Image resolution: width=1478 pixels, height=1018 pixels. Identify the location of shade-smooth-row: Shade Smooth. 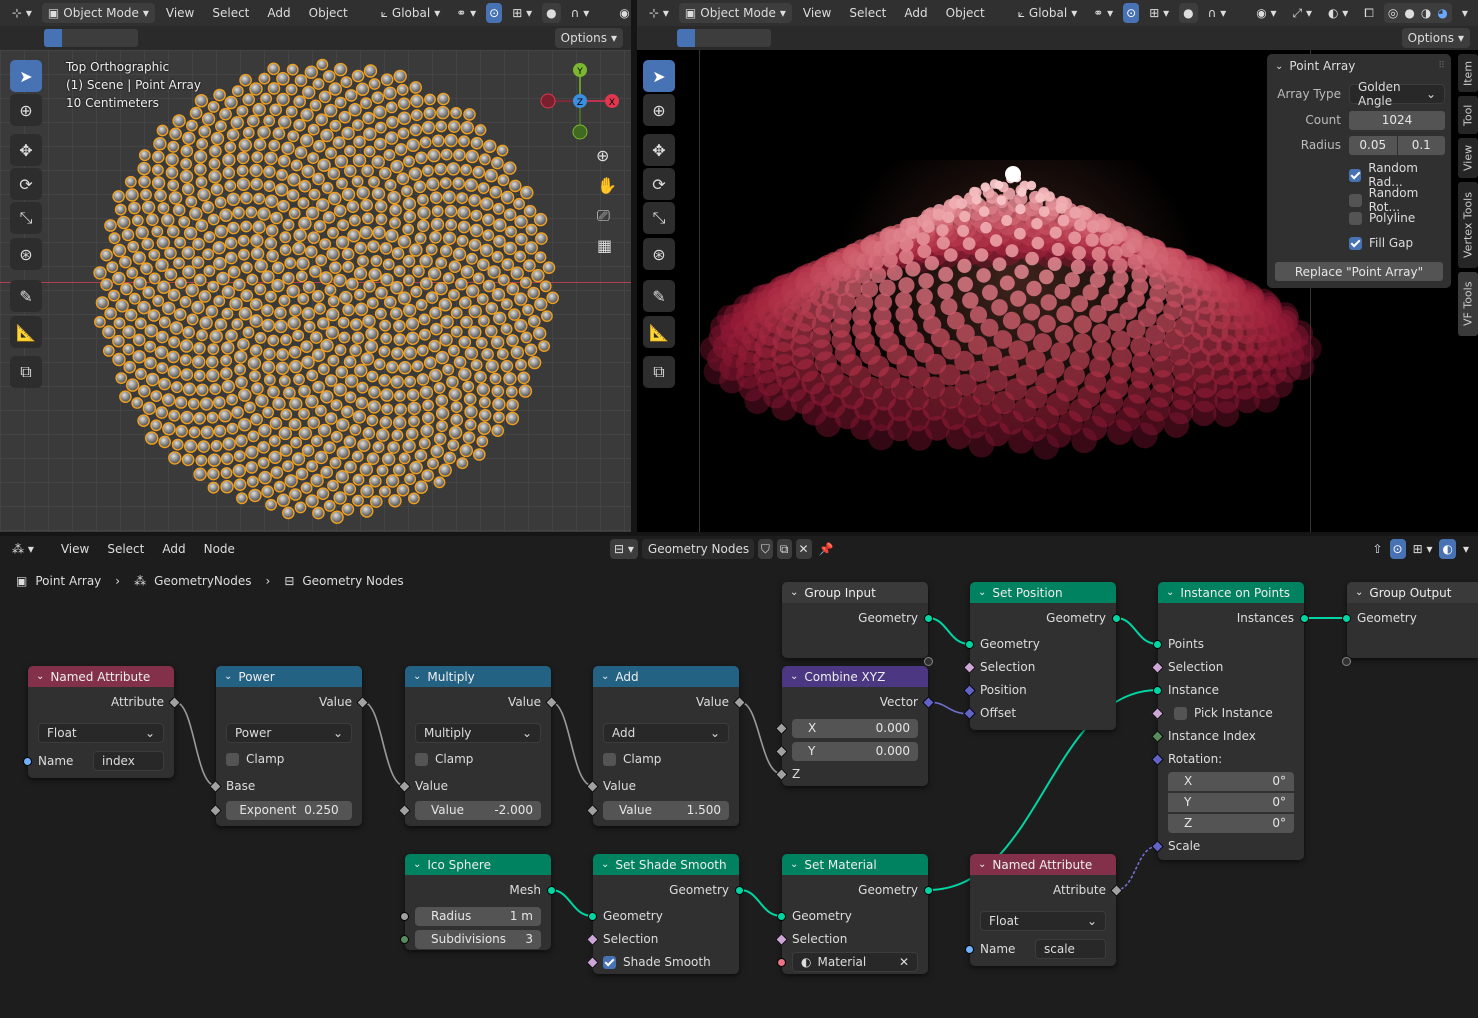
(666, 962).